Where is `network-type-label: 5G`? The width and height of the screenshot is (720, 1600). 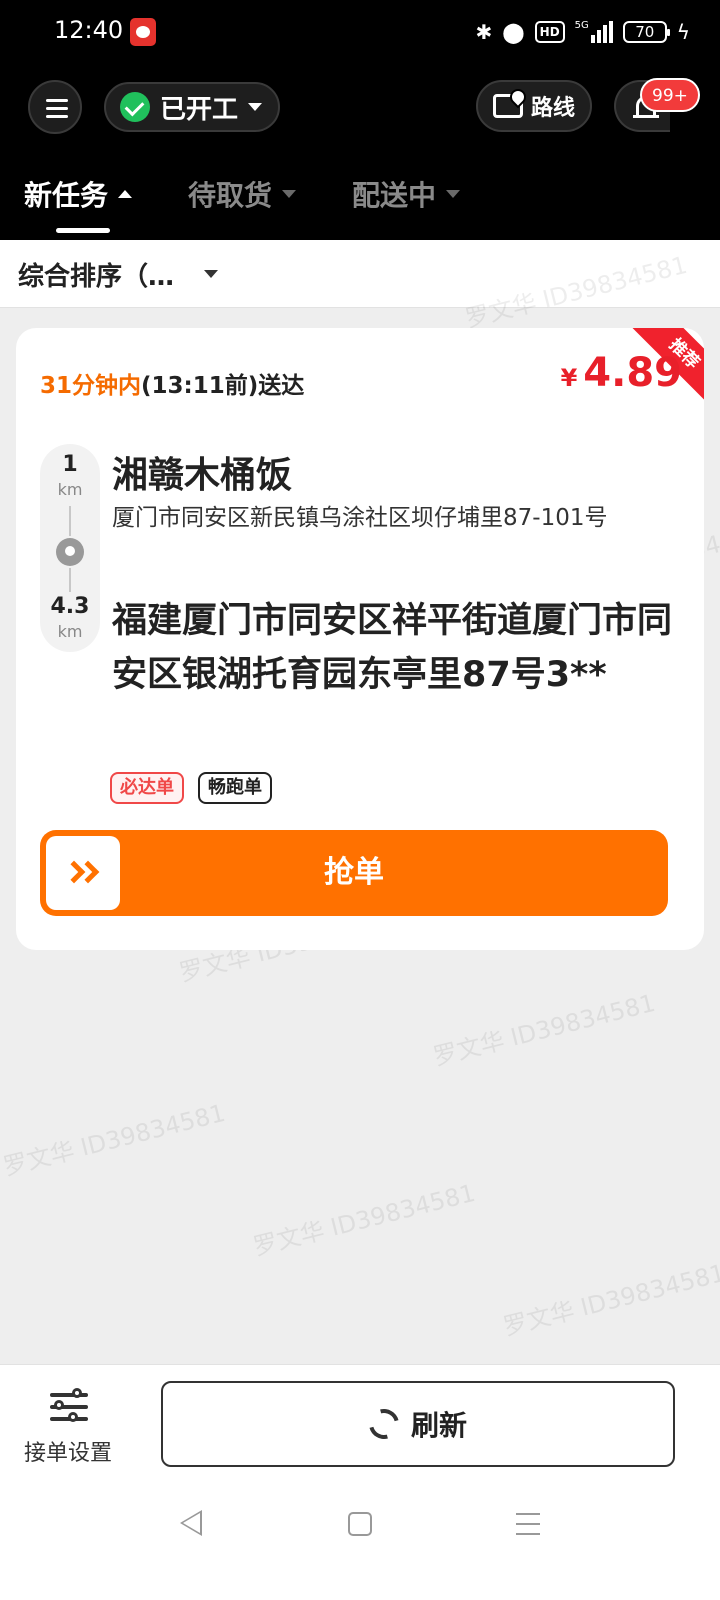 network-type-label: 5G is located at coordinates (581, 25).